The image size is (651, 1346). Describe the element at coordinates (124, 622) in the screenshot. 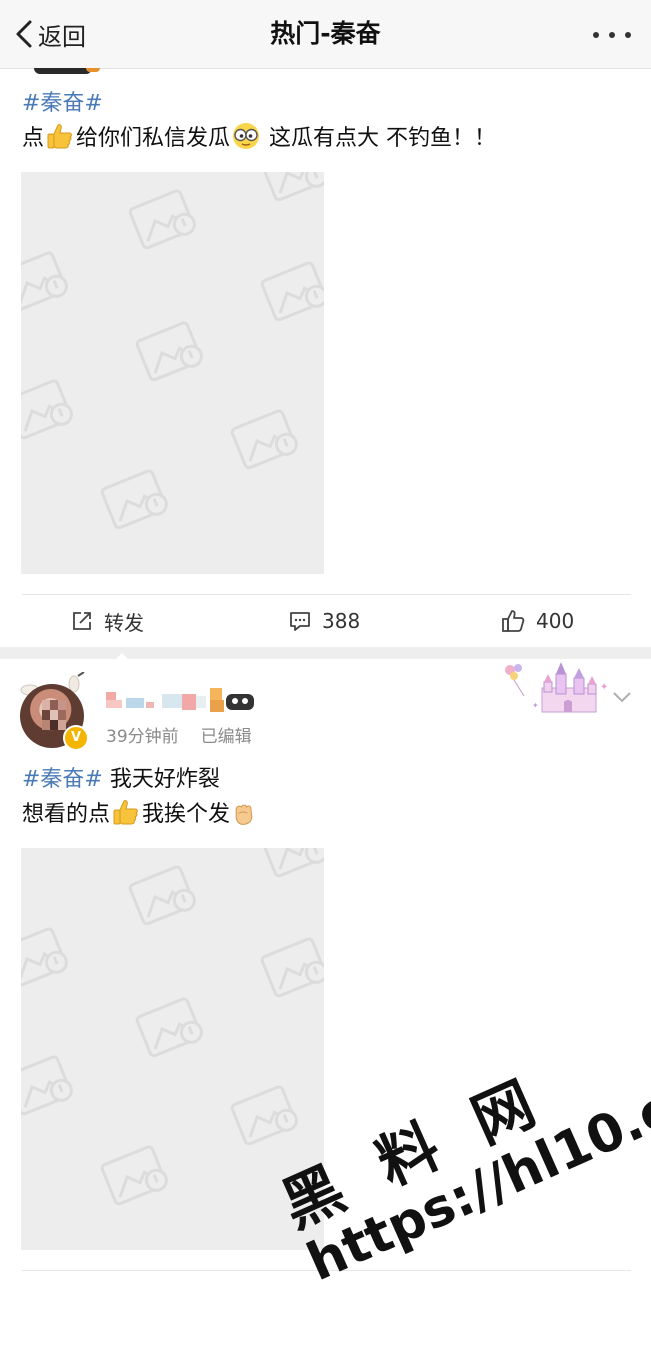

I see `repost-label: 转发` at that location.